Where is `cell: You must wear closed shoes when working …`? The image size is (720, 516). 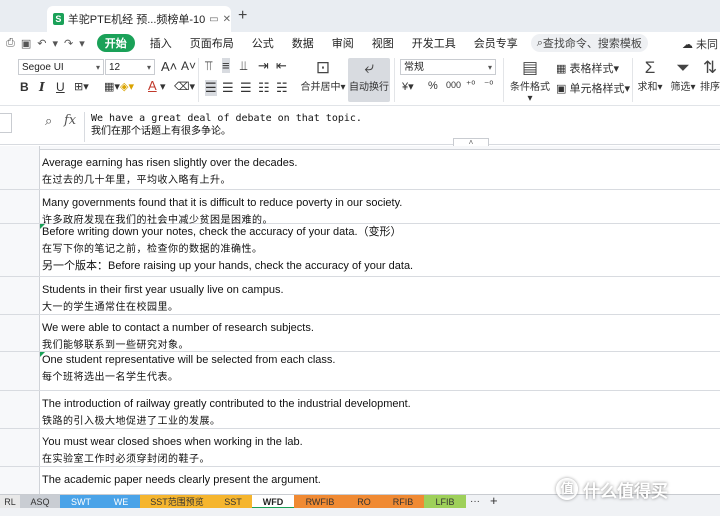 cell: You must wear closed shoes when working … is located at coordinates (172, 451).